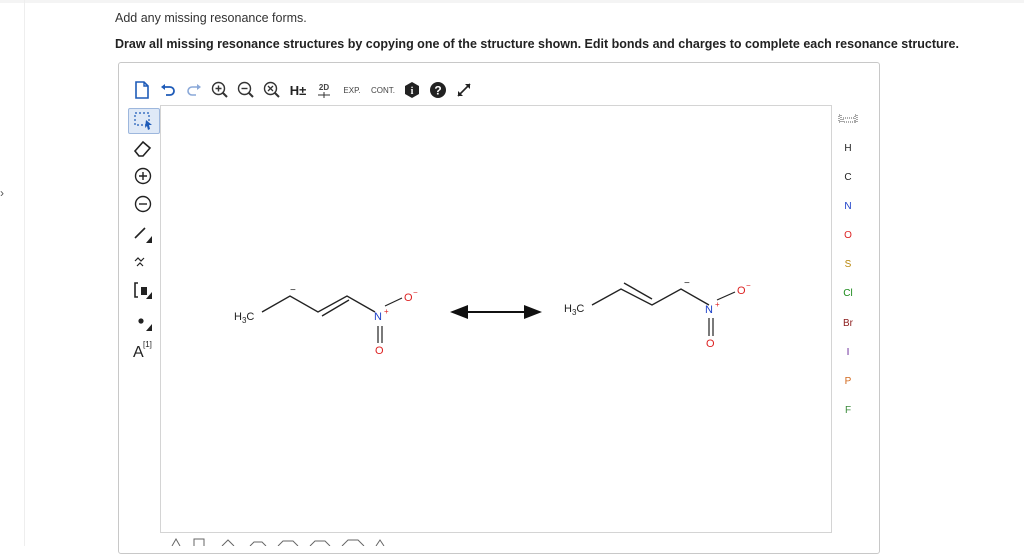 The image size is (1024, 554). What do you see at coordinates (293, 290) in the screenshot?
I see `left-carbanion-charge: −` at bounding box center [293, 290].